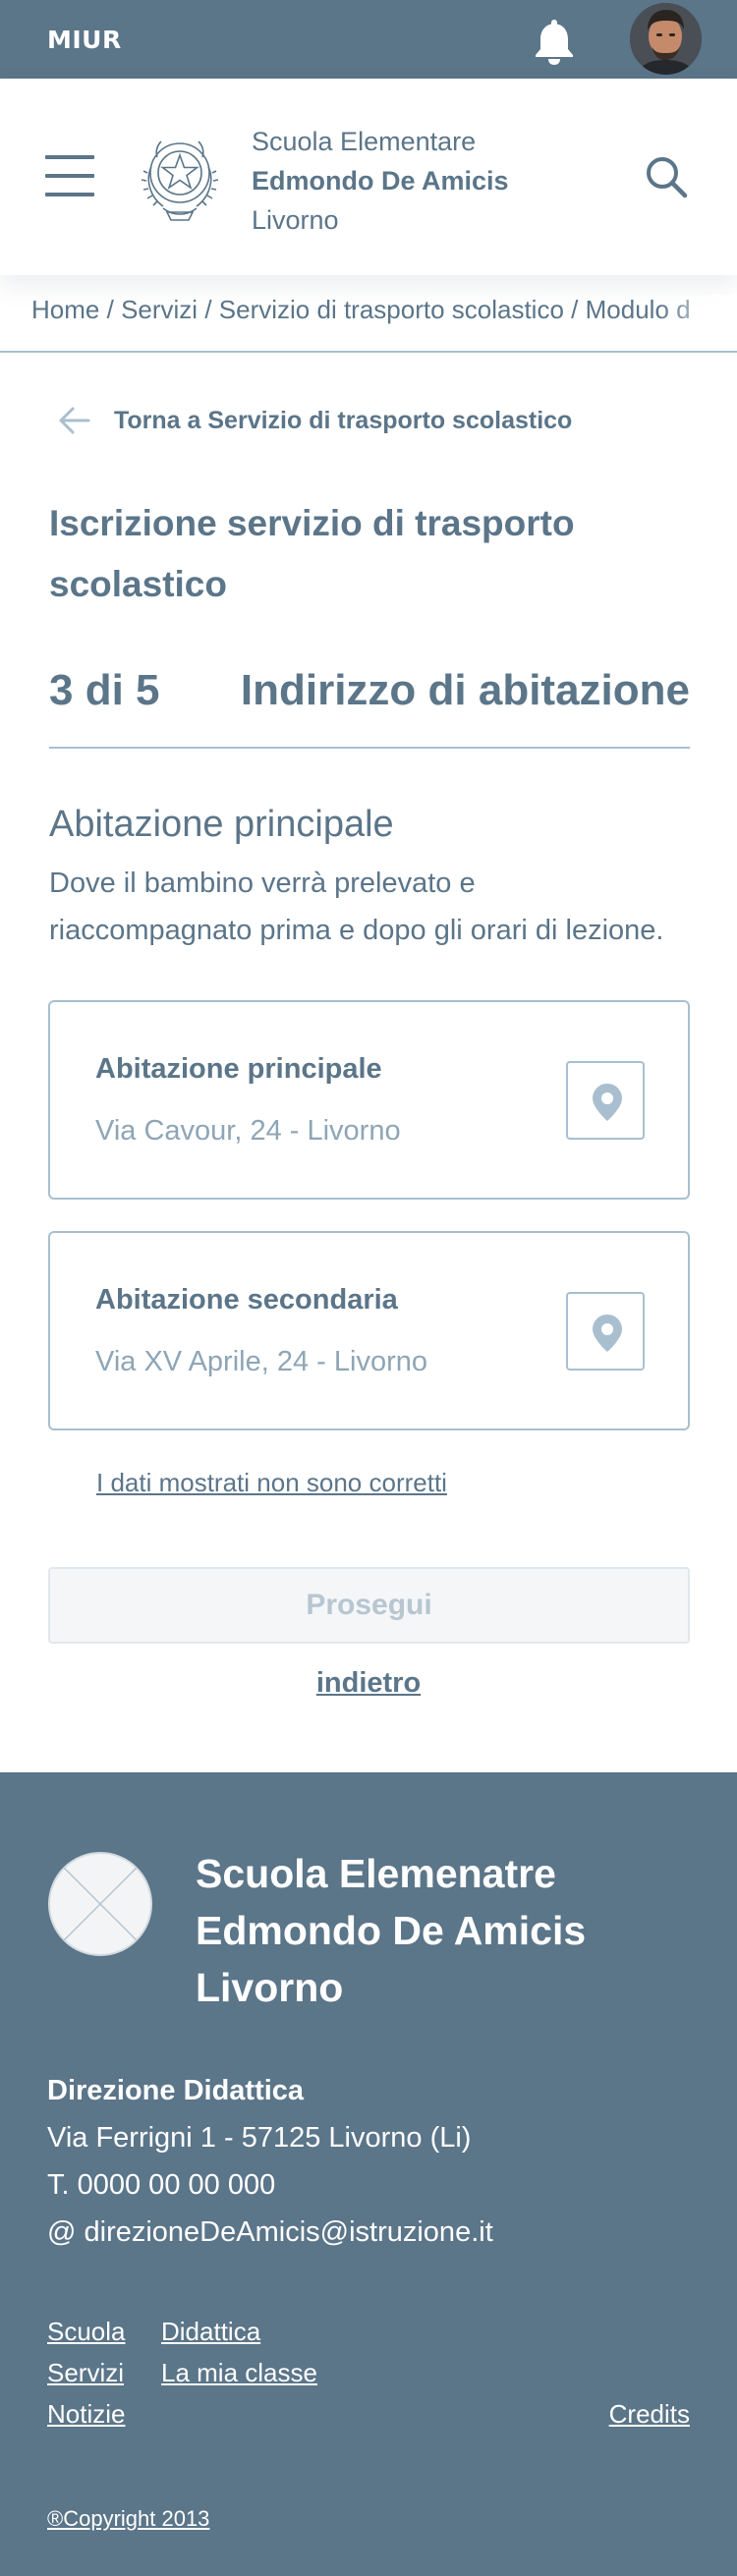 The width and height of the screenshot is (737, 2576). Describe the element at coordinates (312, 523) in the screenshot. I see `page-title-line: Iscrizione servizio di trasporto` at that location.